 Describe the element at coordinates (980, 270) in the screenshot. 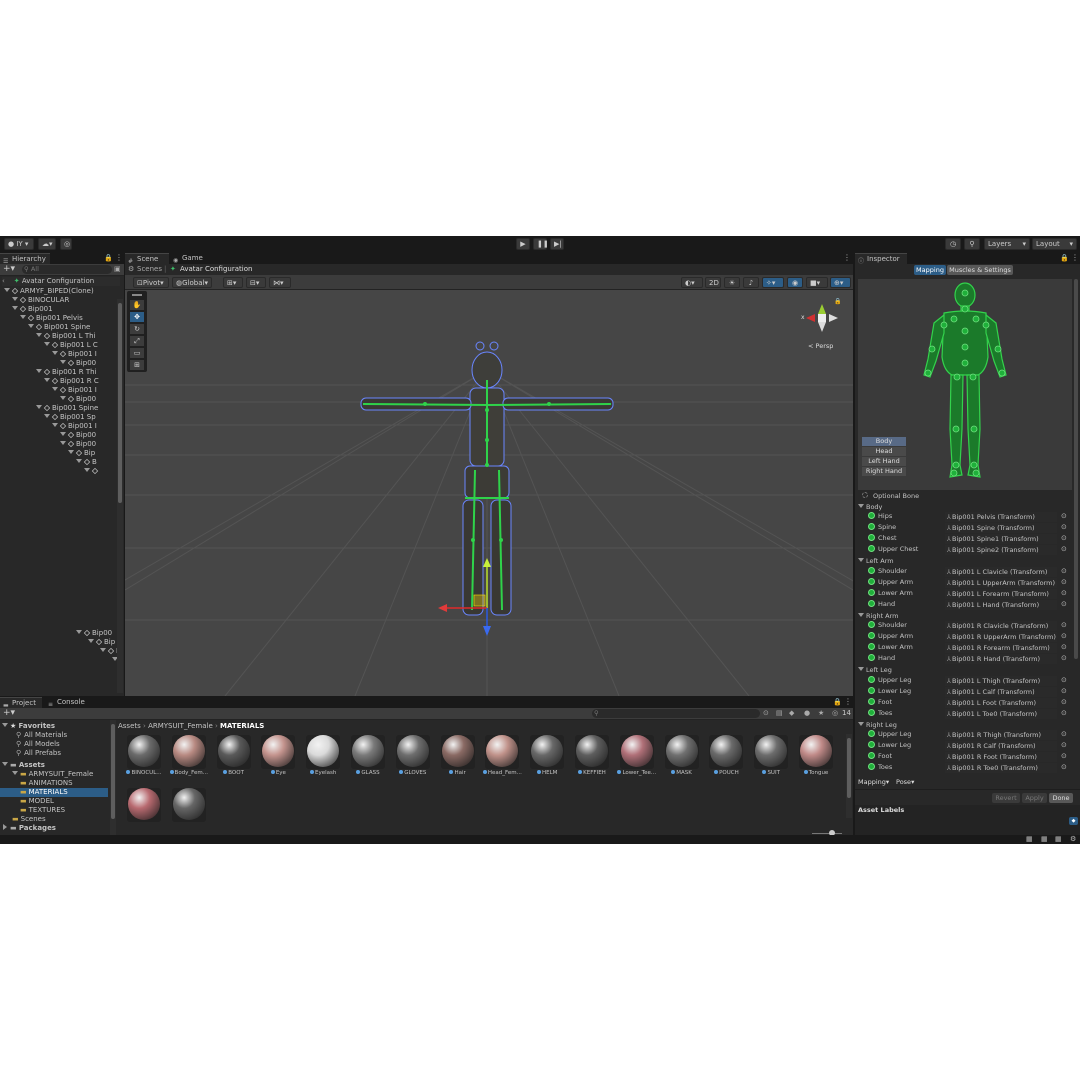

I see `muscles-settings-tab: Muscles & Settings` at that location.